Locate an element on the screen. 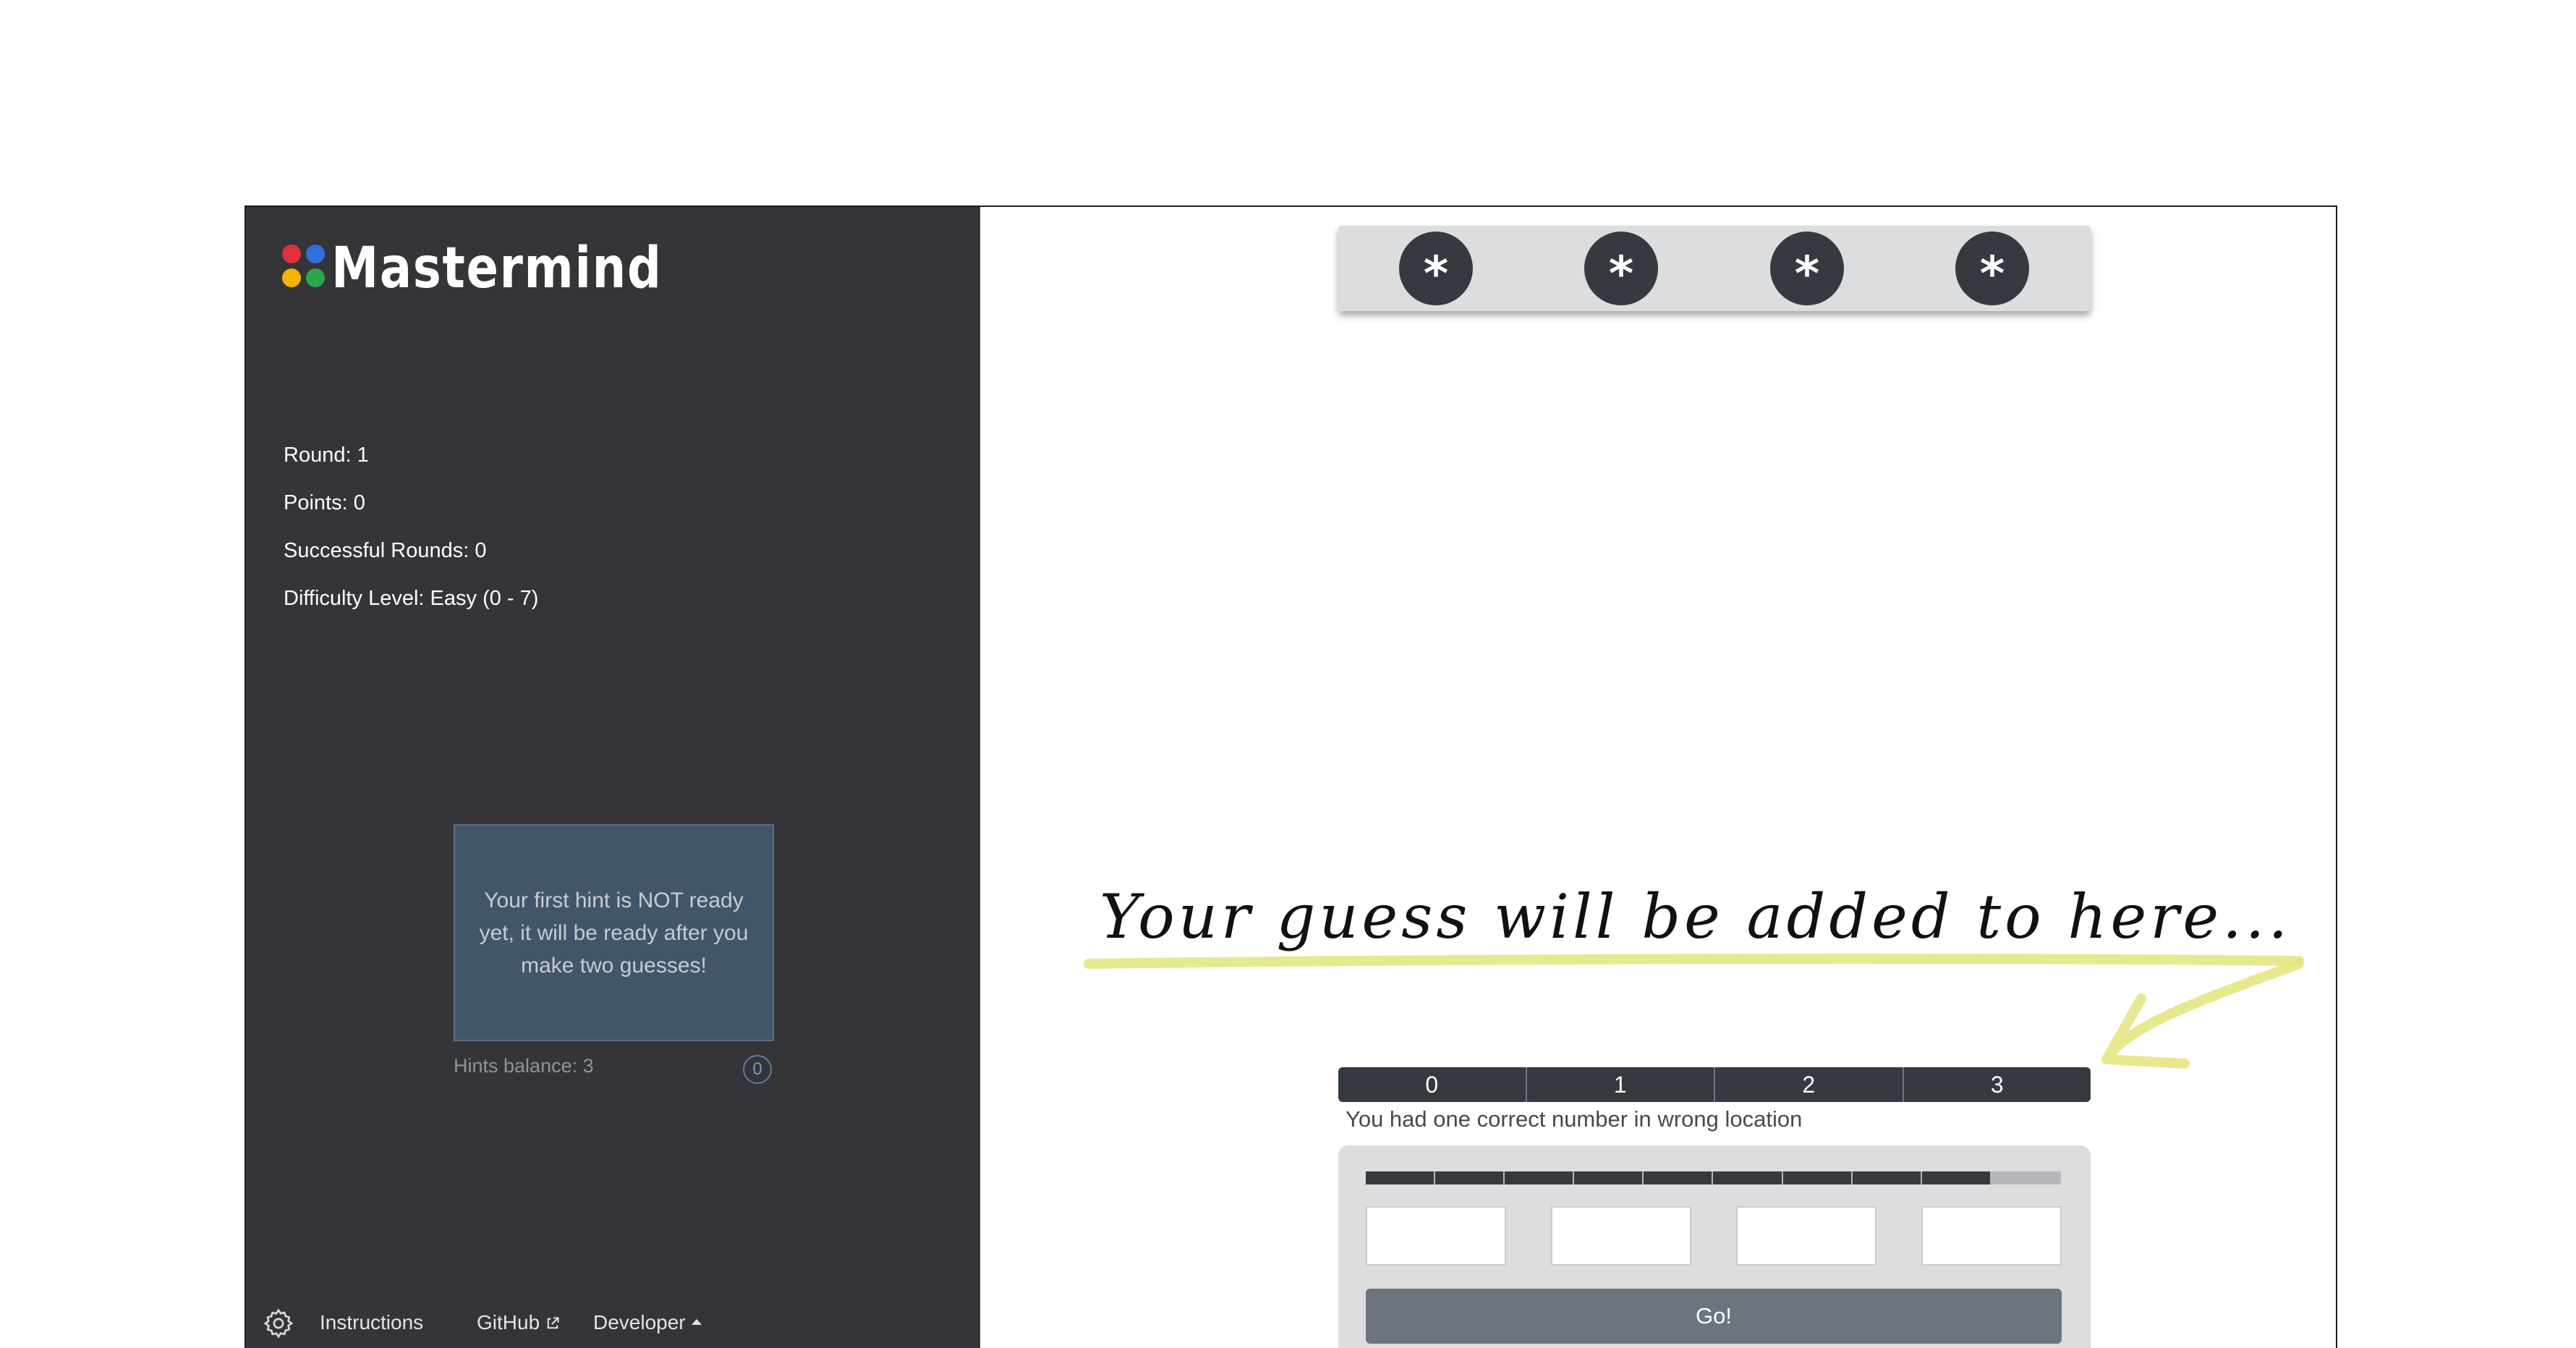  guess-input-panel: Go! is located at coordinates (1714, 1246).